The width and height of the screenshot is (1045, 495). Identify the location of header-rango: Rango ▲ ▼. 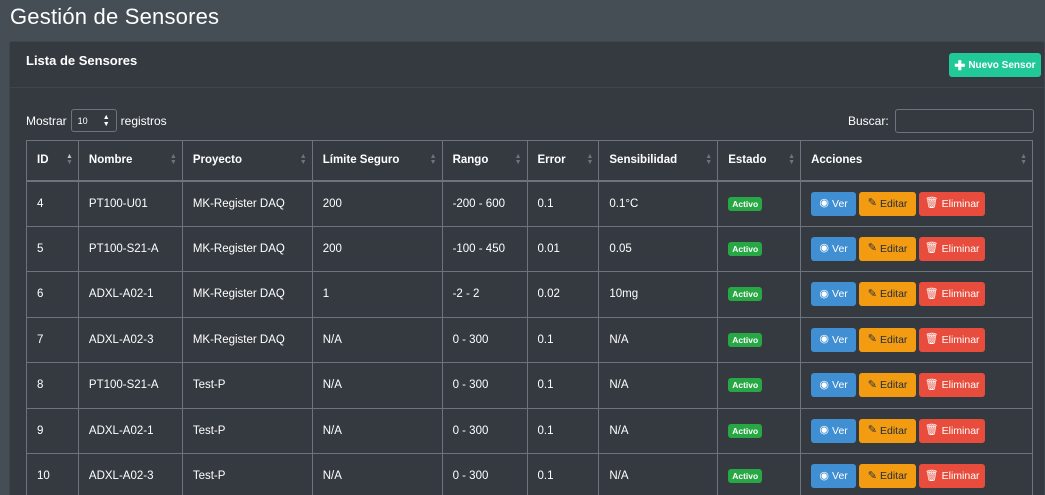
(484, 161).